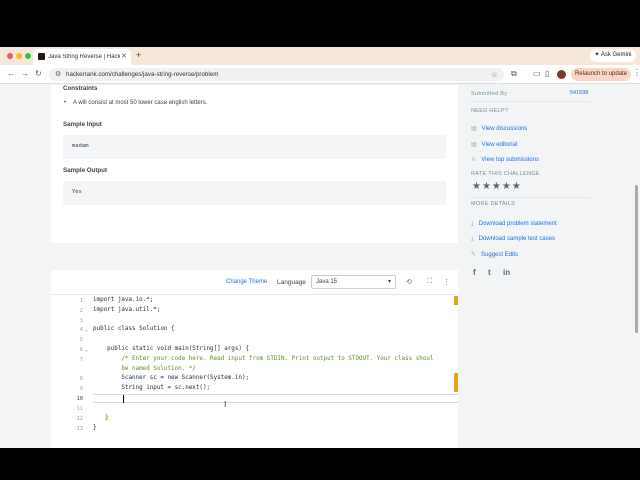 Image resolution: width=640 pixels, height=480 pixels. Describe the element at coordinates (636, 72) in the screenshot. I see `browser-menu-icon: ⋮` at that location.